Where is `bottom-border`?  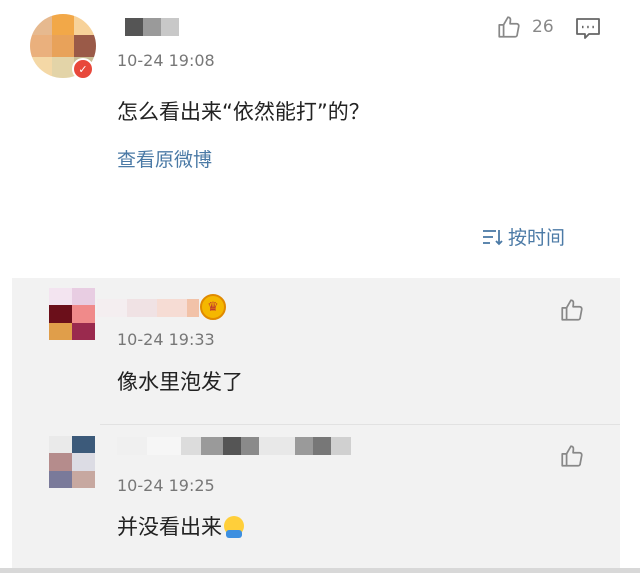 bottom-border is located at coordinates (320, 570).